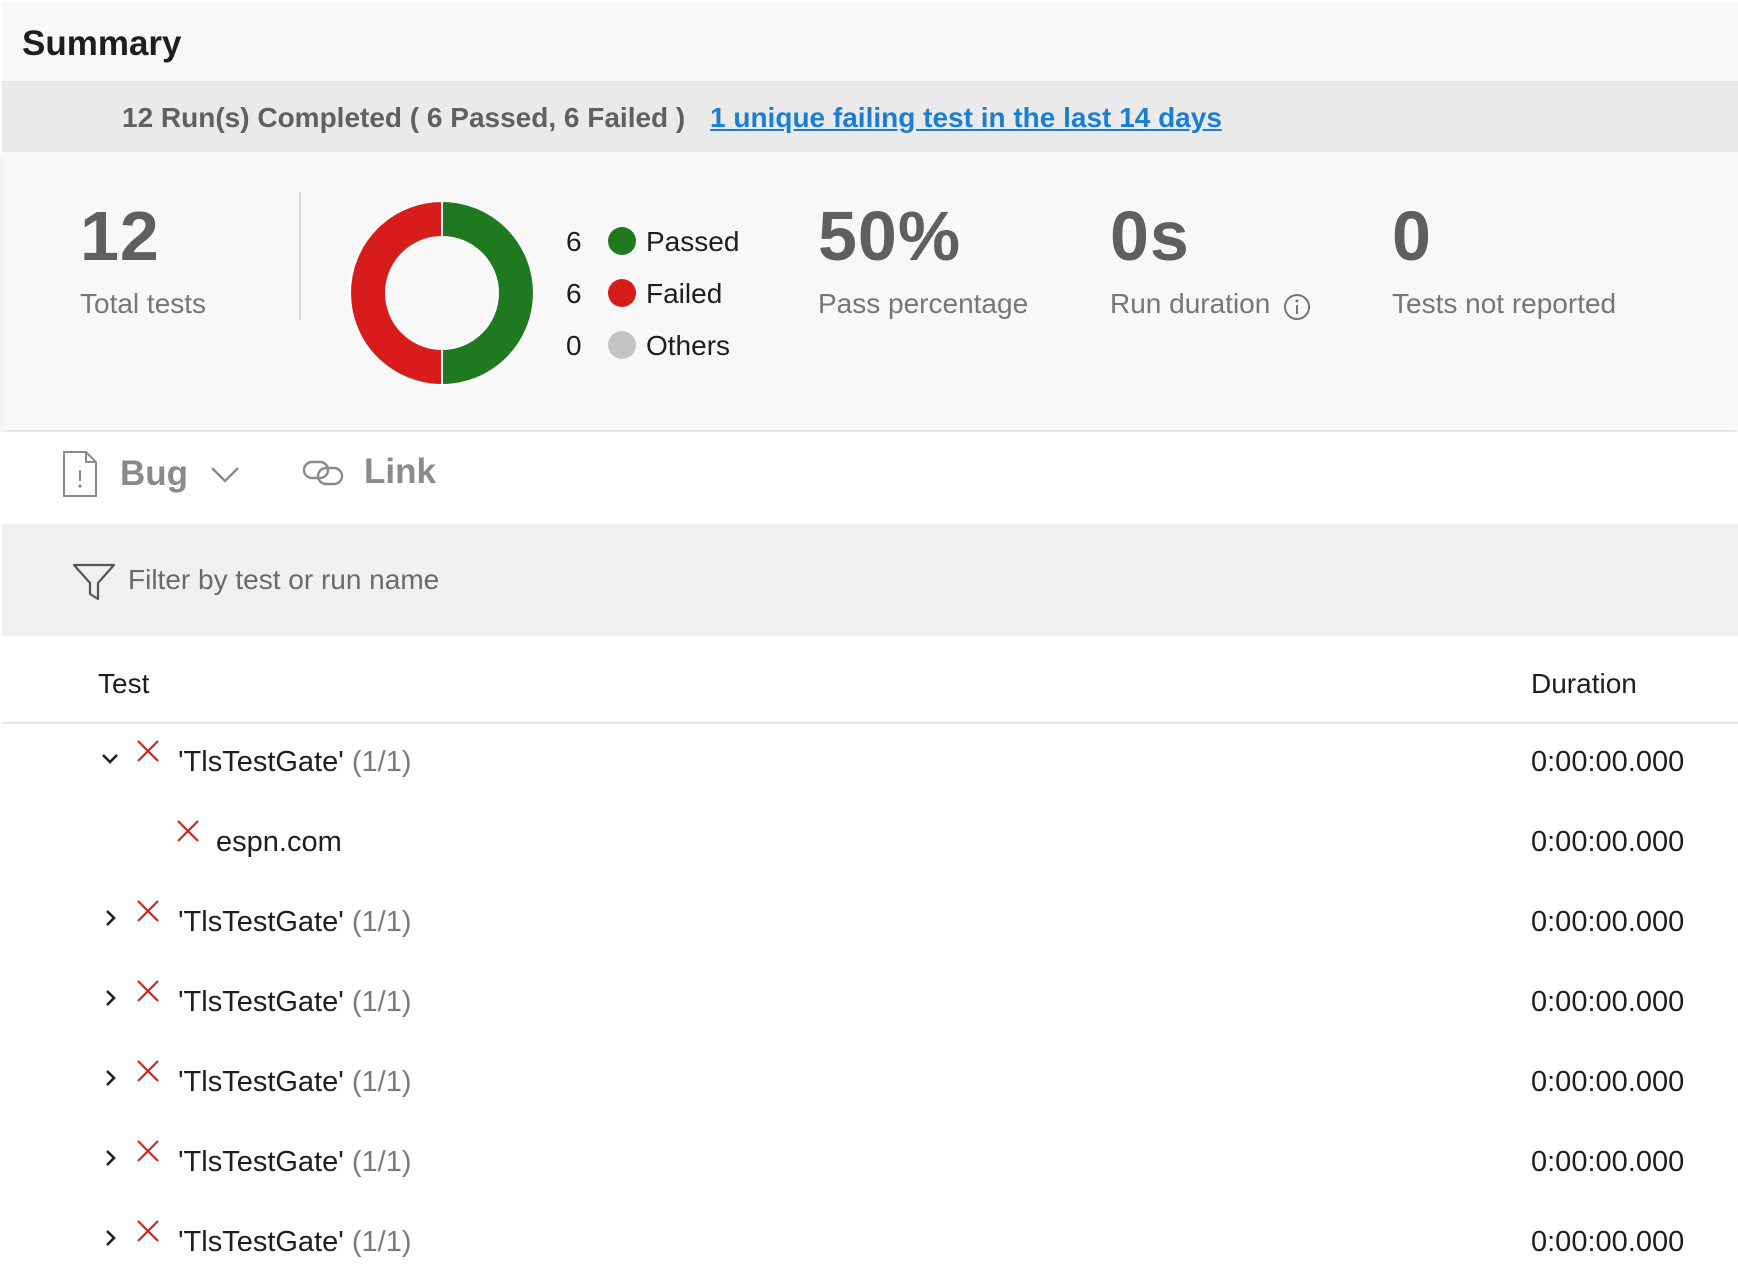 The width and height of the screenshot is (1738, 1288). I want to click on legend-others-count: 0, so click(574, 345).